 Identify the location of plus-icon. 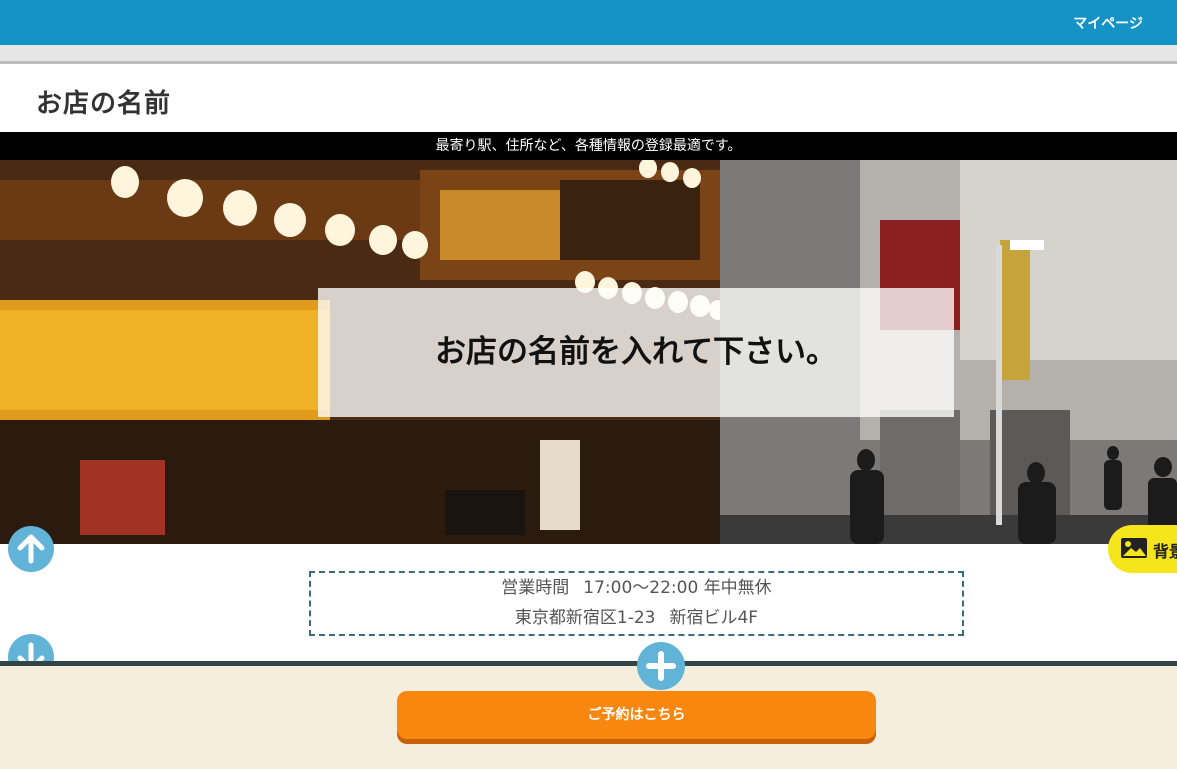
(661, 666).